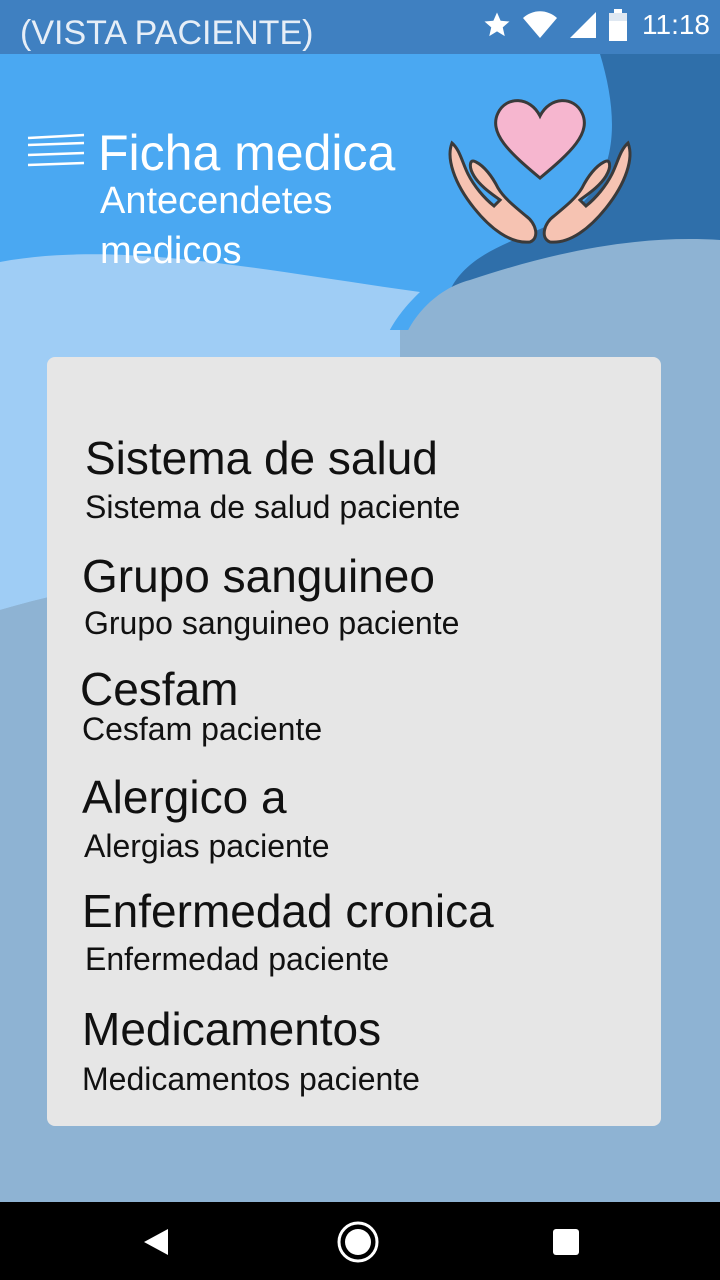 This screenshot has height=1280, width=720. I want to click on signal-icon, so click(583, 25).